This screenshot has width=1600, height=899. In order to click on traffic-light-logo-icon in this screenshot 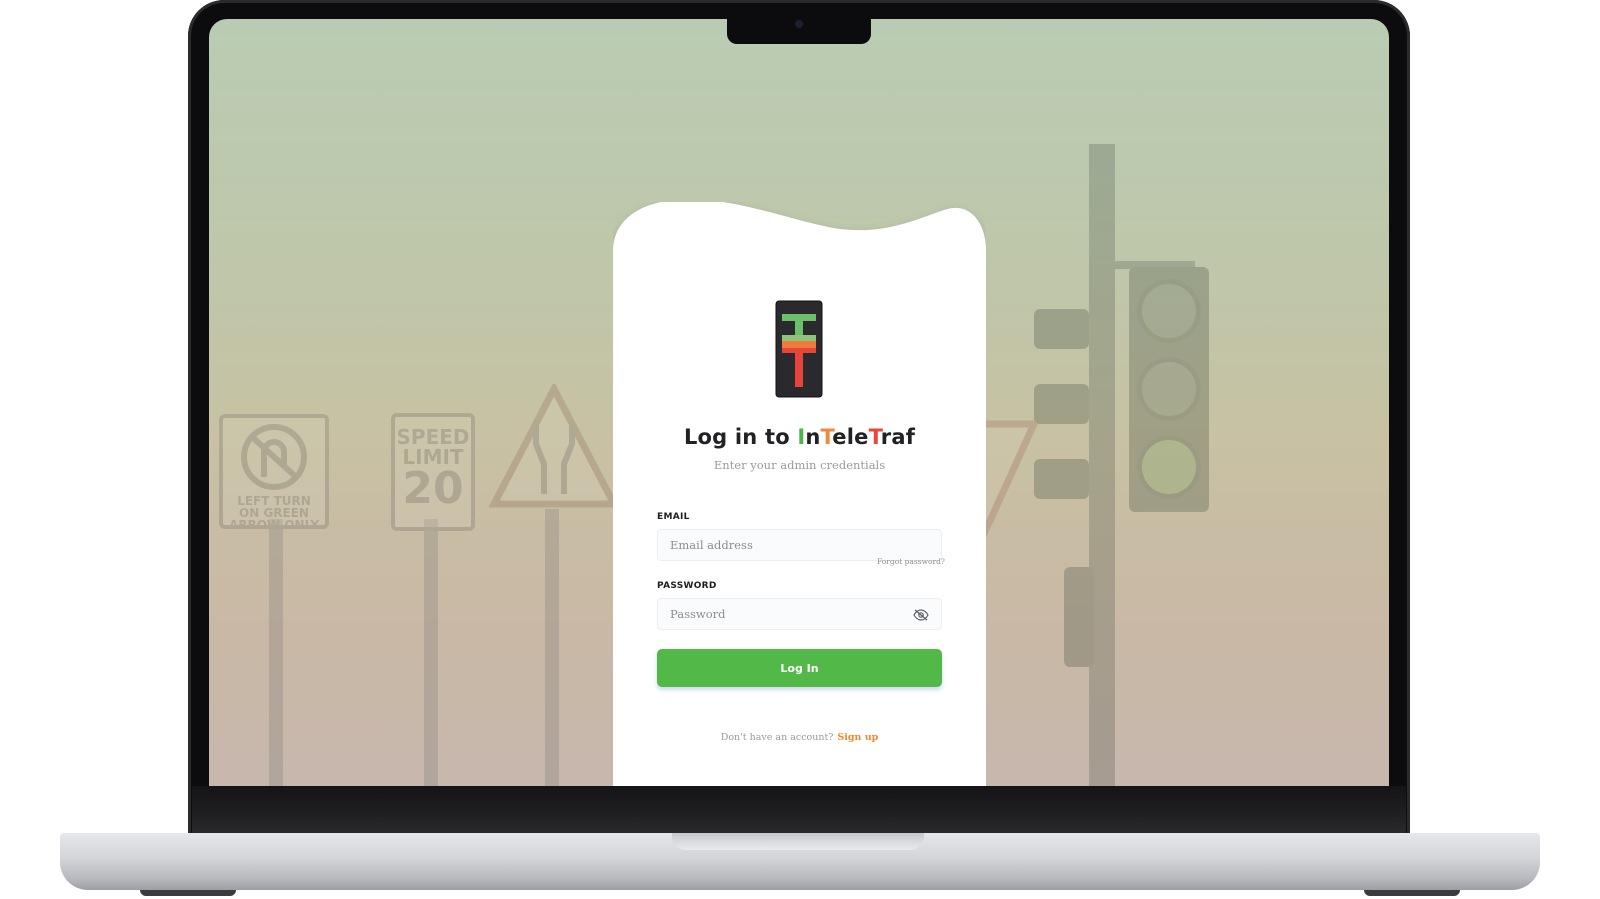, I will do `click(799, 349)`.